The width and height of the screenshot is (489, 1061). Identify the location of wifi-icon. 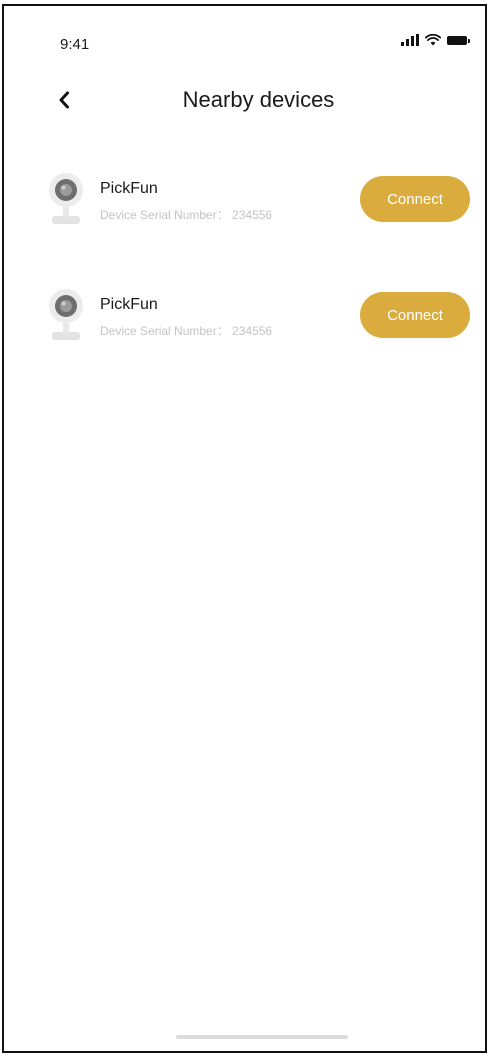
(433, 40).